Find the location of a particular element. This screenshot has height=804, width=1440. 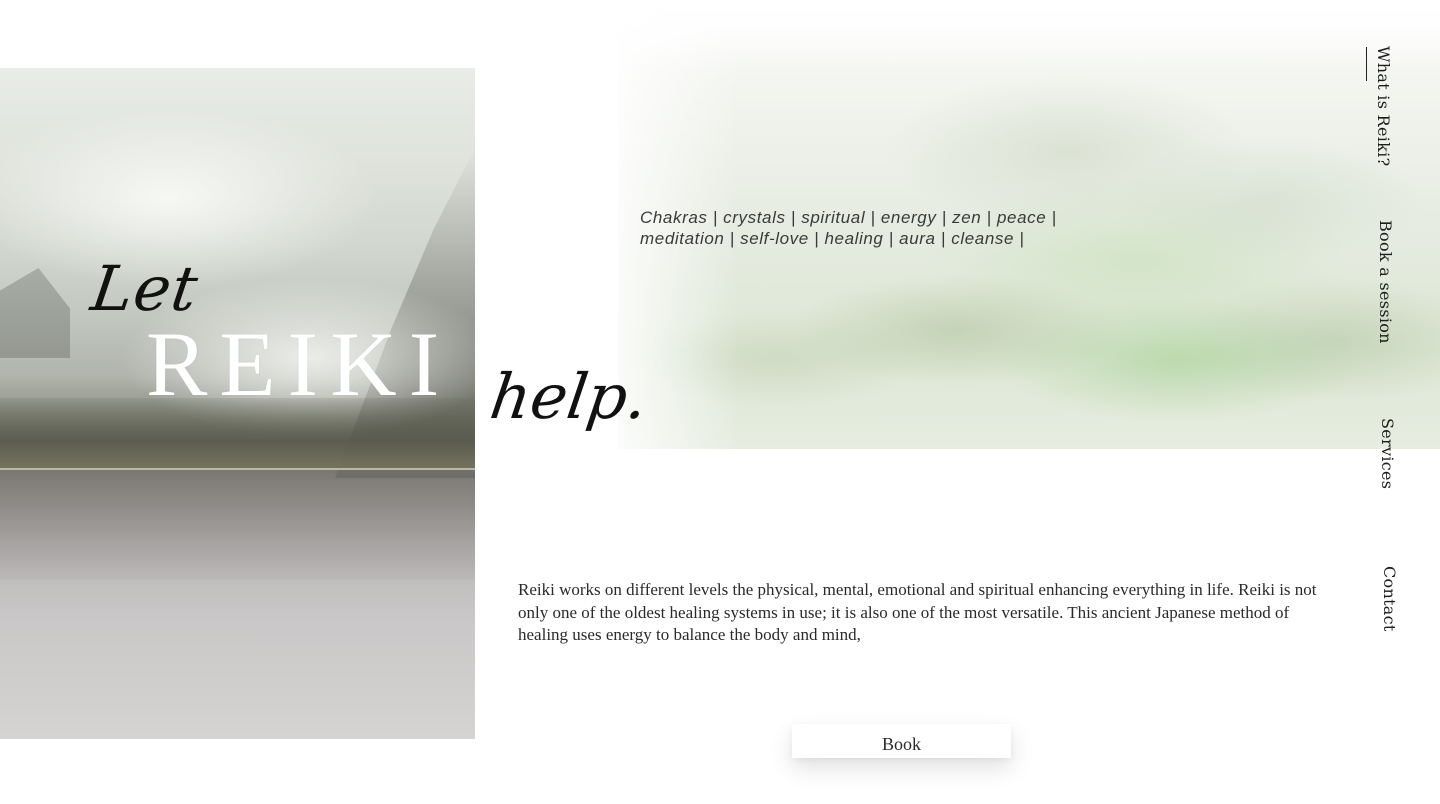

nav-active-indicator is located at coordinates (1366, 64).